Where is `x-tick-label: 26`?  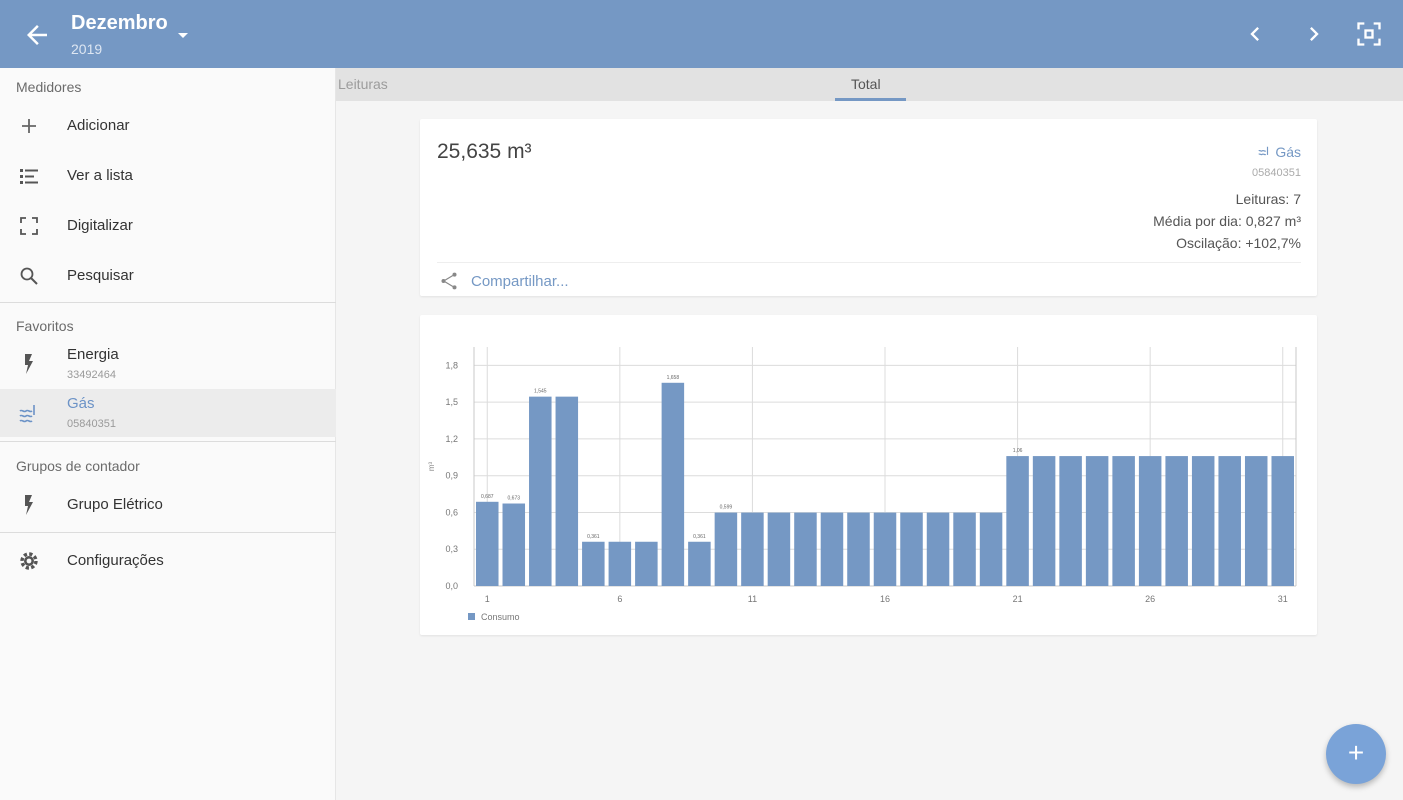 x-tick-label: 26 is located at coordinates (1150, 599).